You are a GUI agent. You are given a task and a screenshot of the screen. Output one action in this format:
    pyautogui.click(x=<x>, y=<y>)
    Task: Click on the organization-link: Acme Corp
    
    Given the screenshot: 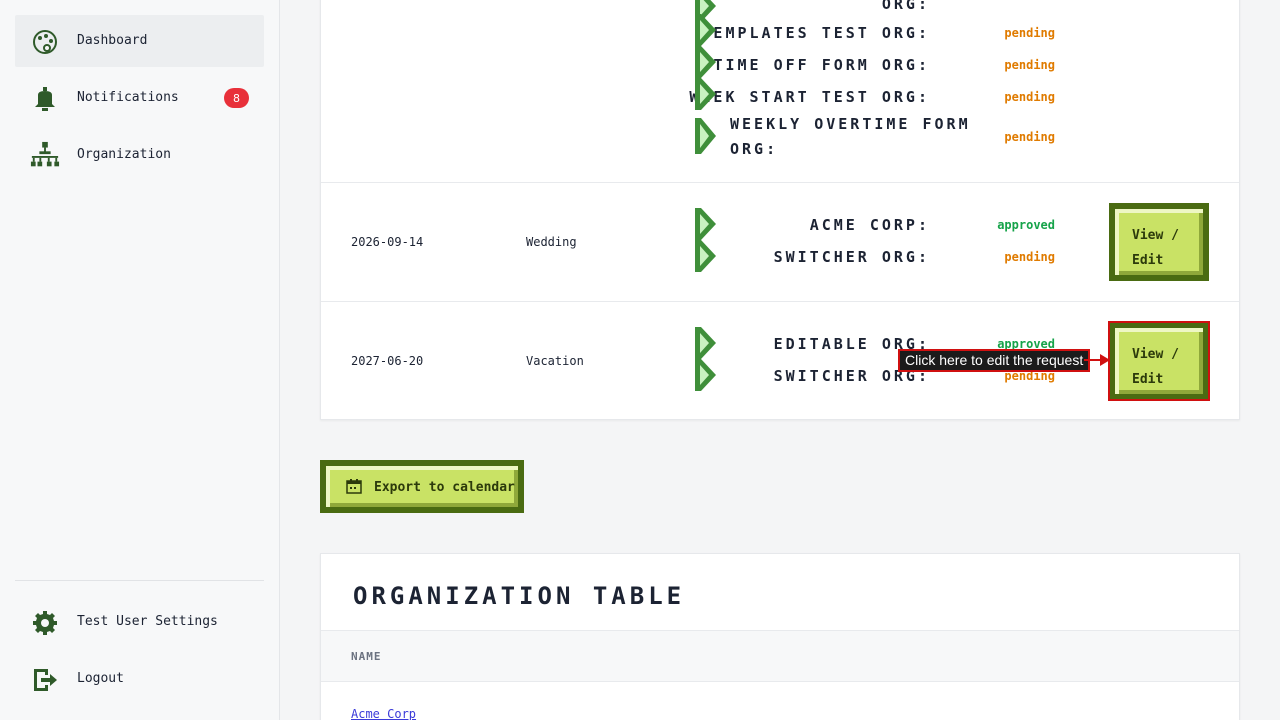 What is the action you would take?
    pyautogui.click(x=383, y=713)
    